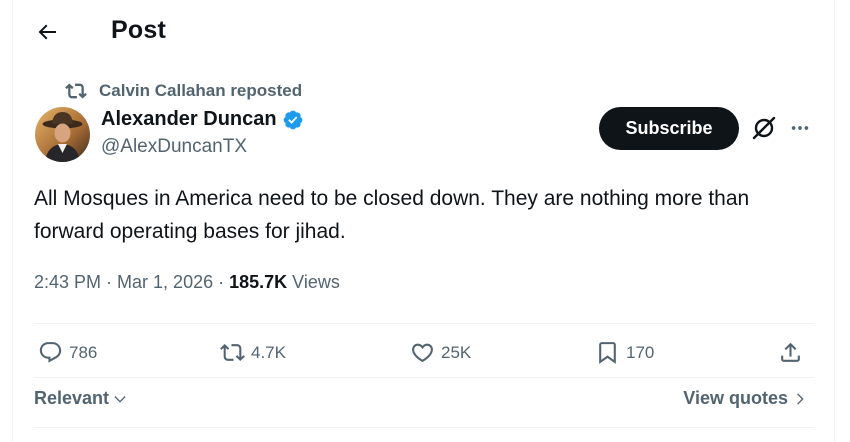  I want to click on avatar, so click(62, 134).